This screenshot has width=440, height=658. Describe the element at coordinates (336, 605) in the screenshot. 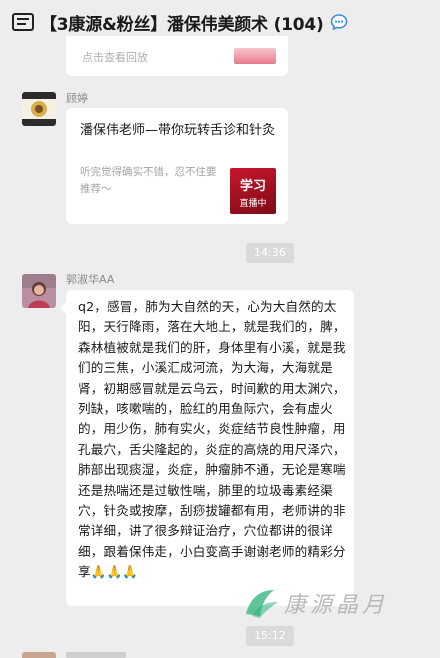

I see `watermark-text: 康源晶月` at that location.